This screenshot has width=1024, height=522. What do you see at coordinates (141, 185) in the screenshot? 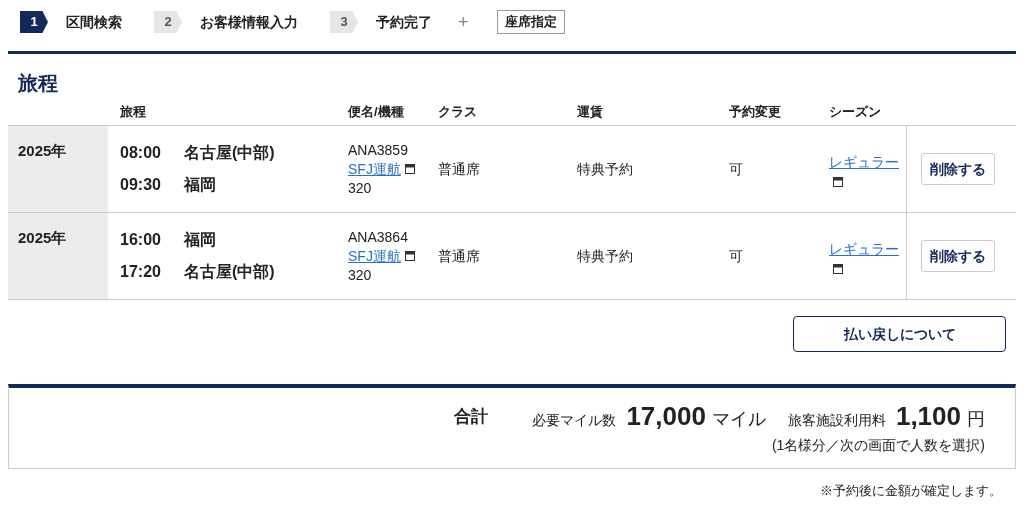
I see `flight-time: 09:30` at bounding box center [141, 185].